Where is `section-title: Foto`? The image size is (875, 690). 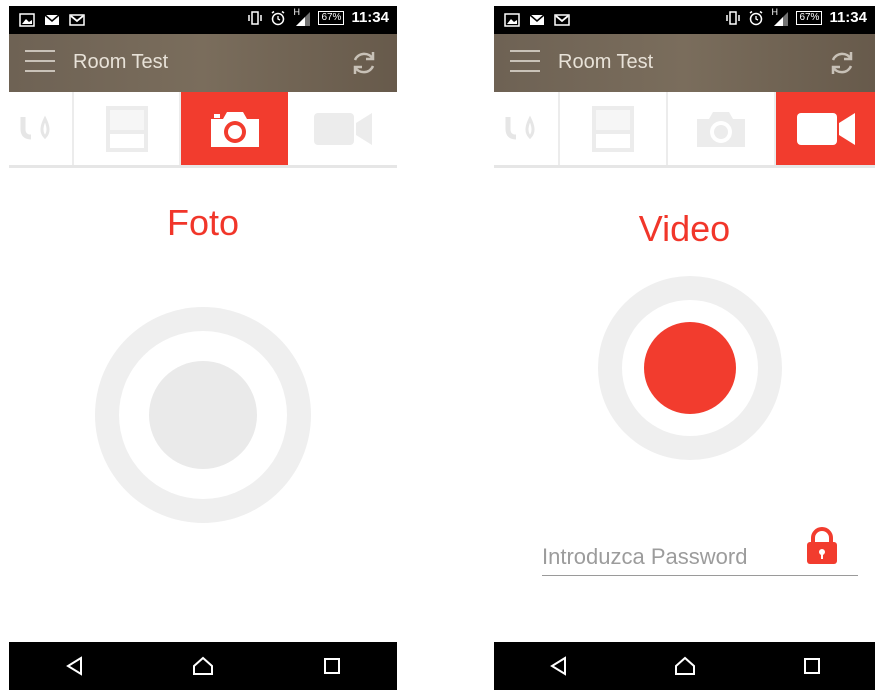 section-title: Foto is located at coordinates (203, 222).